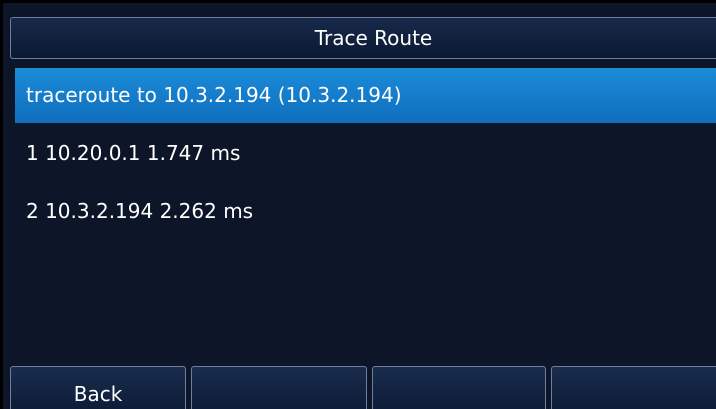 This screenshot has width=716, height=409. Describe the element at coordinates (365, 95) in the screenshot. I see `list-item-header: traceroute to 10.3.2.194 (10.3.2.194)` at that location.